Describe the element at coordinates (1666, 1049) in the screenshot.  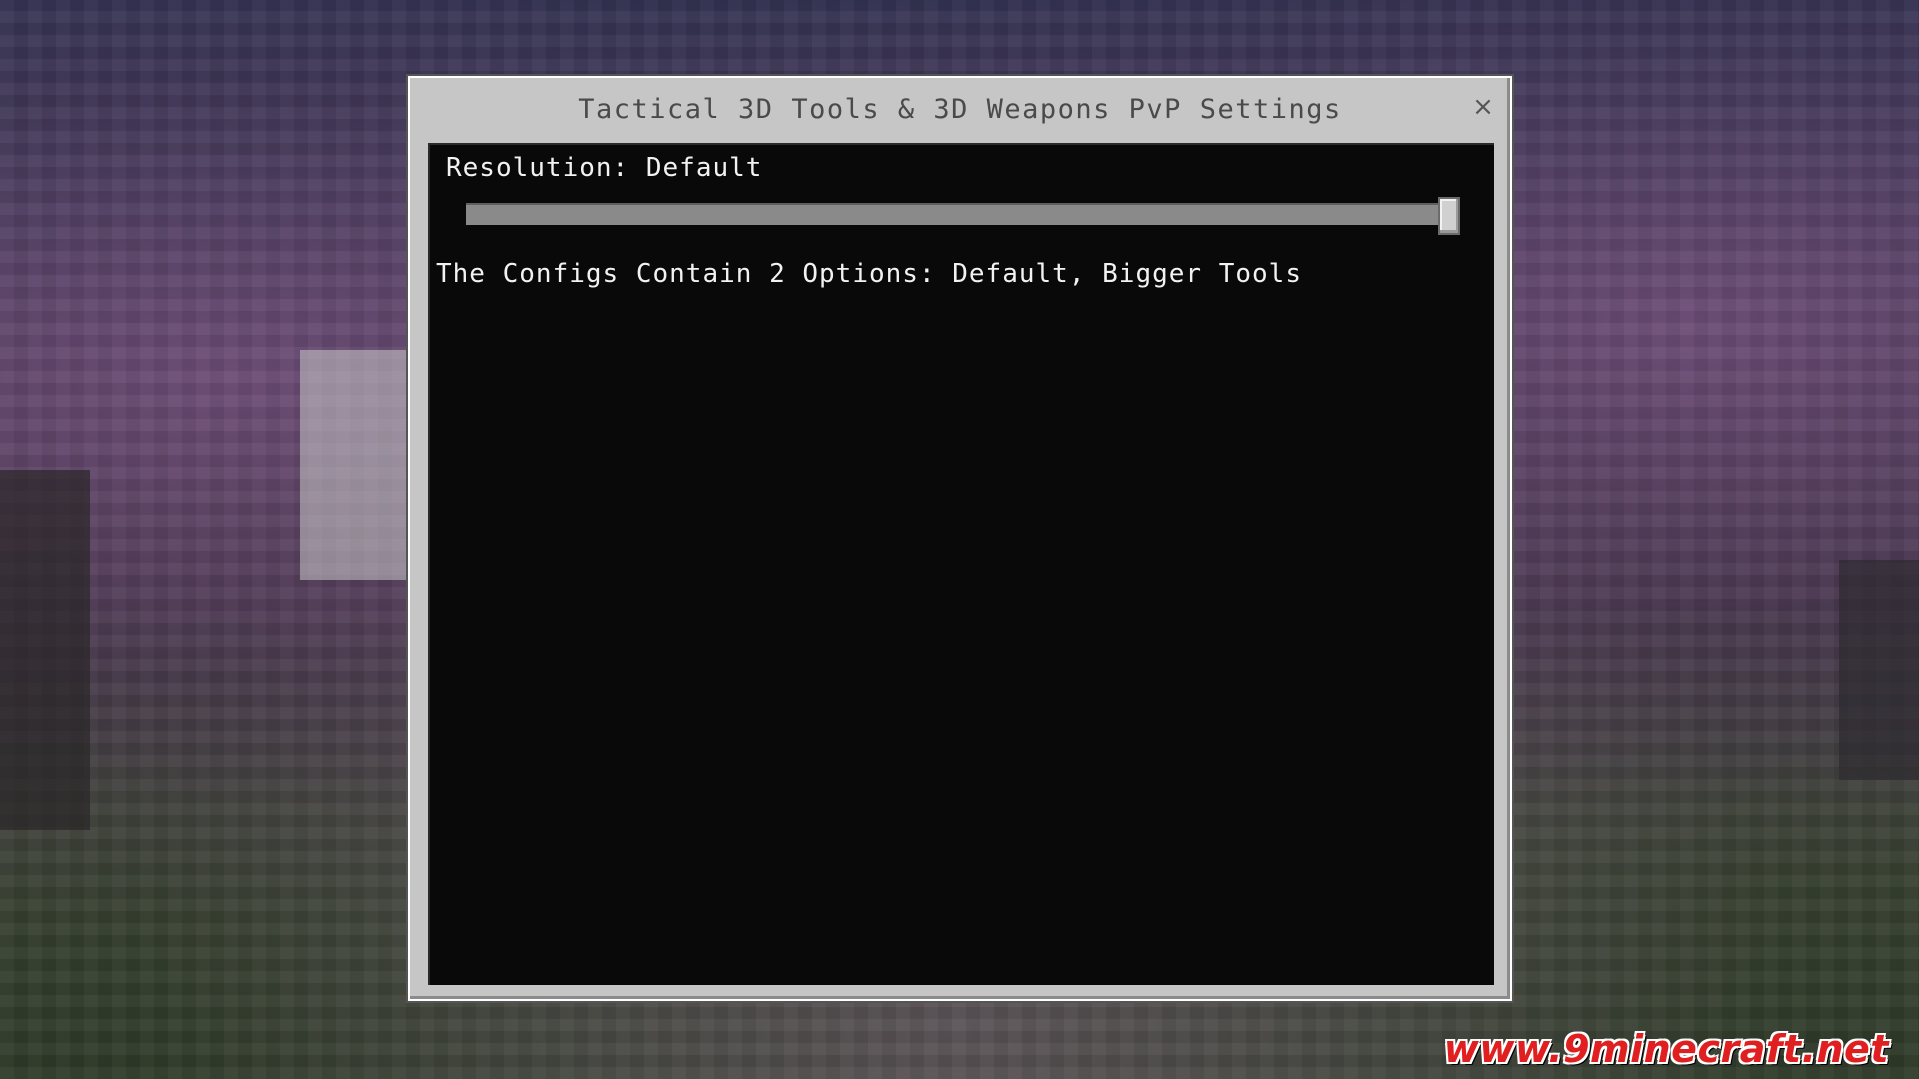
I see `watermark-logo: www.9minecraft.net` at that location.